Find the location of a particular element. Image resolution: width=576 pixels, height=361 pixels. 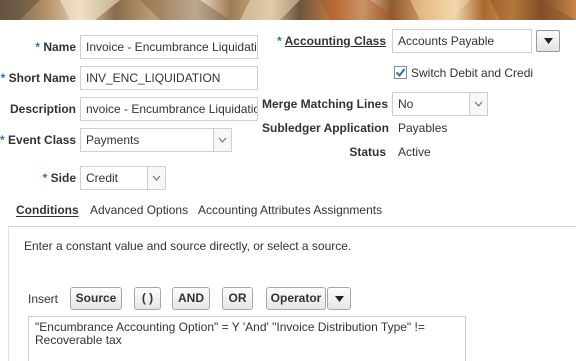

tab-advanced-options: Advanced Options is located at coordinates (139, 210).